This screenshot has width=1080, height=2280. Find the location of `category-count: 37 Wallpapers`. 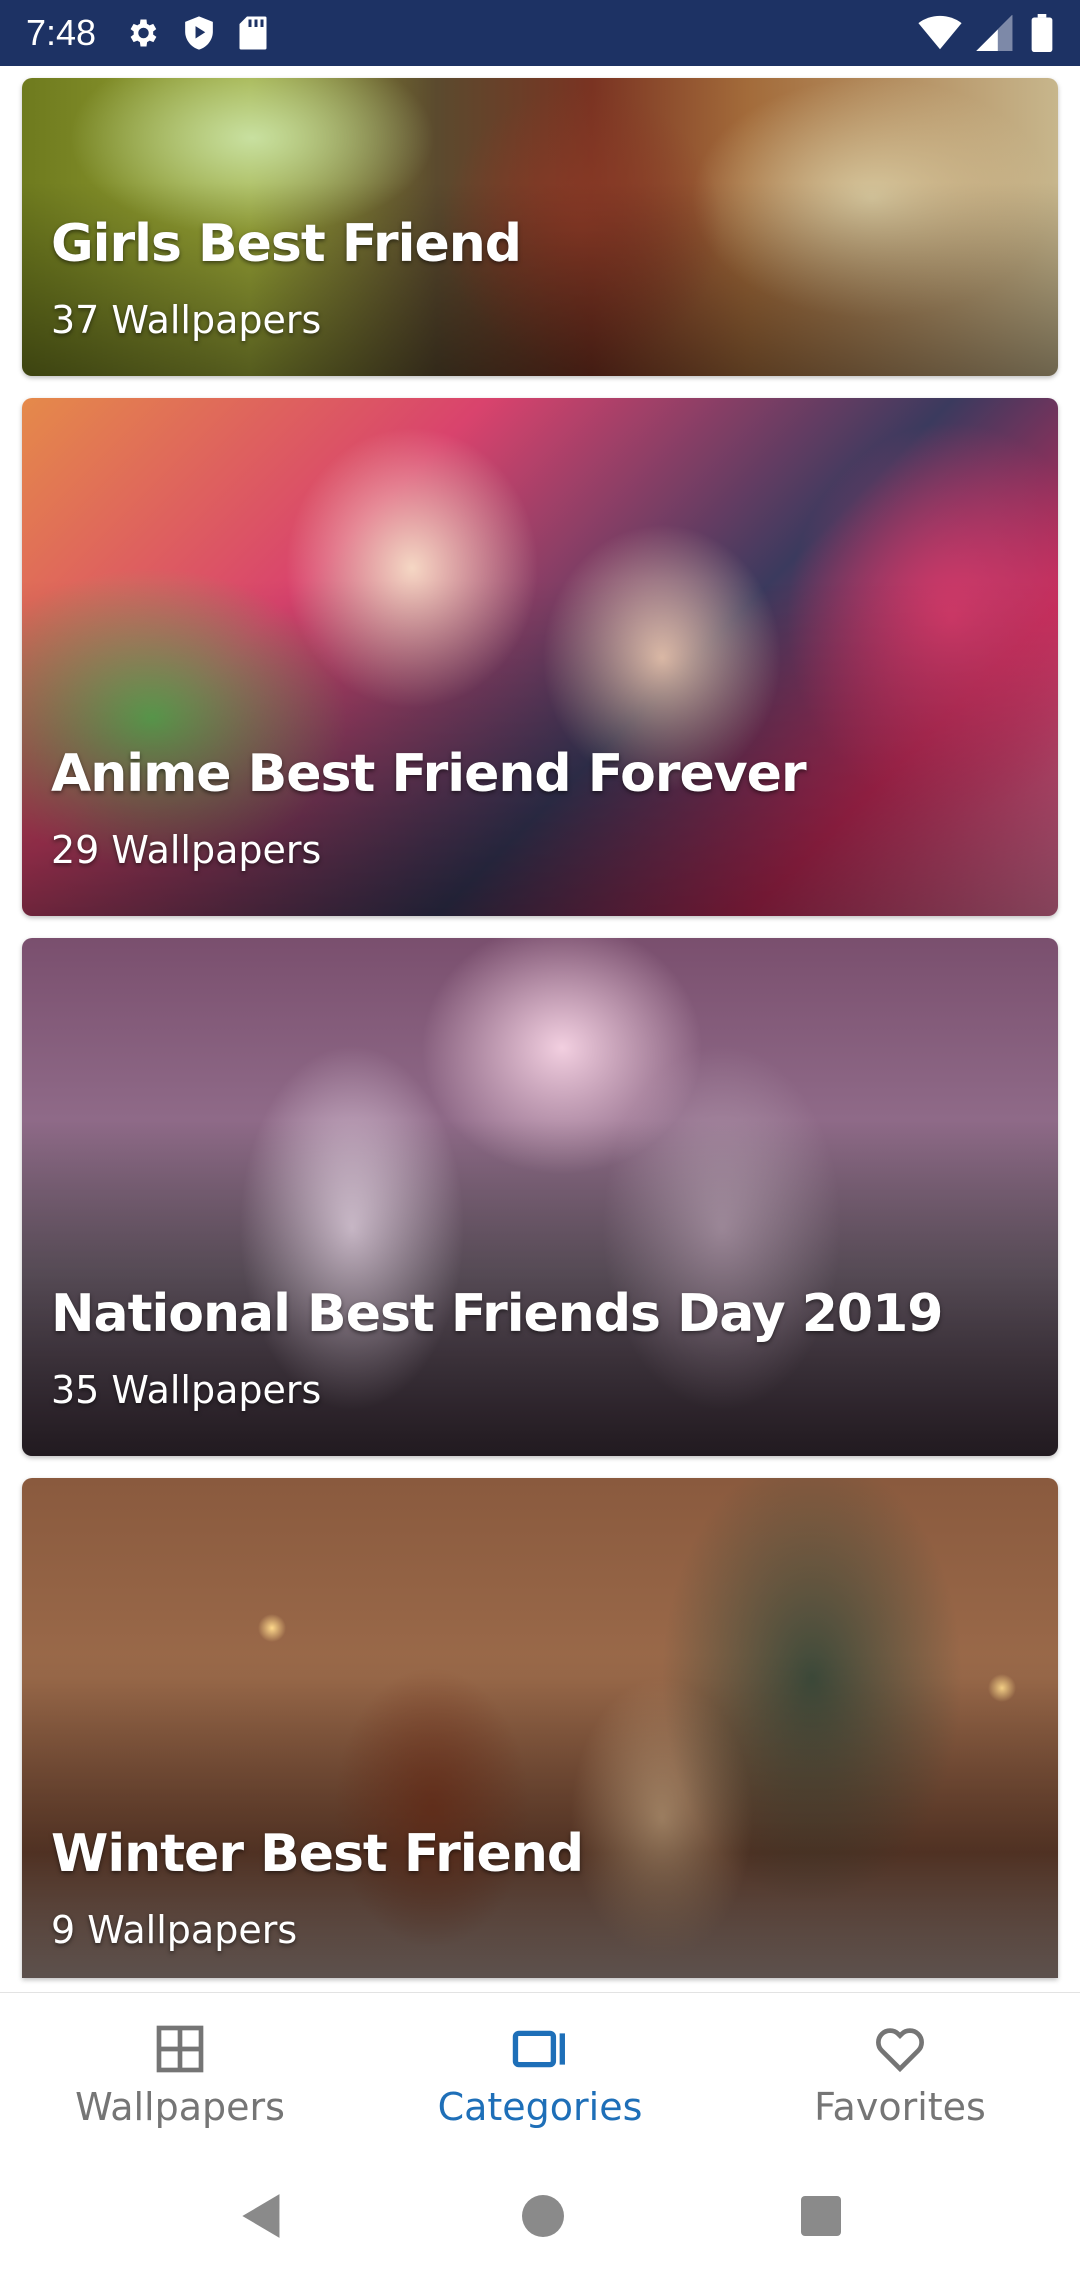

category-count: 37 Wallpapers is located at coordinates (186, 320).